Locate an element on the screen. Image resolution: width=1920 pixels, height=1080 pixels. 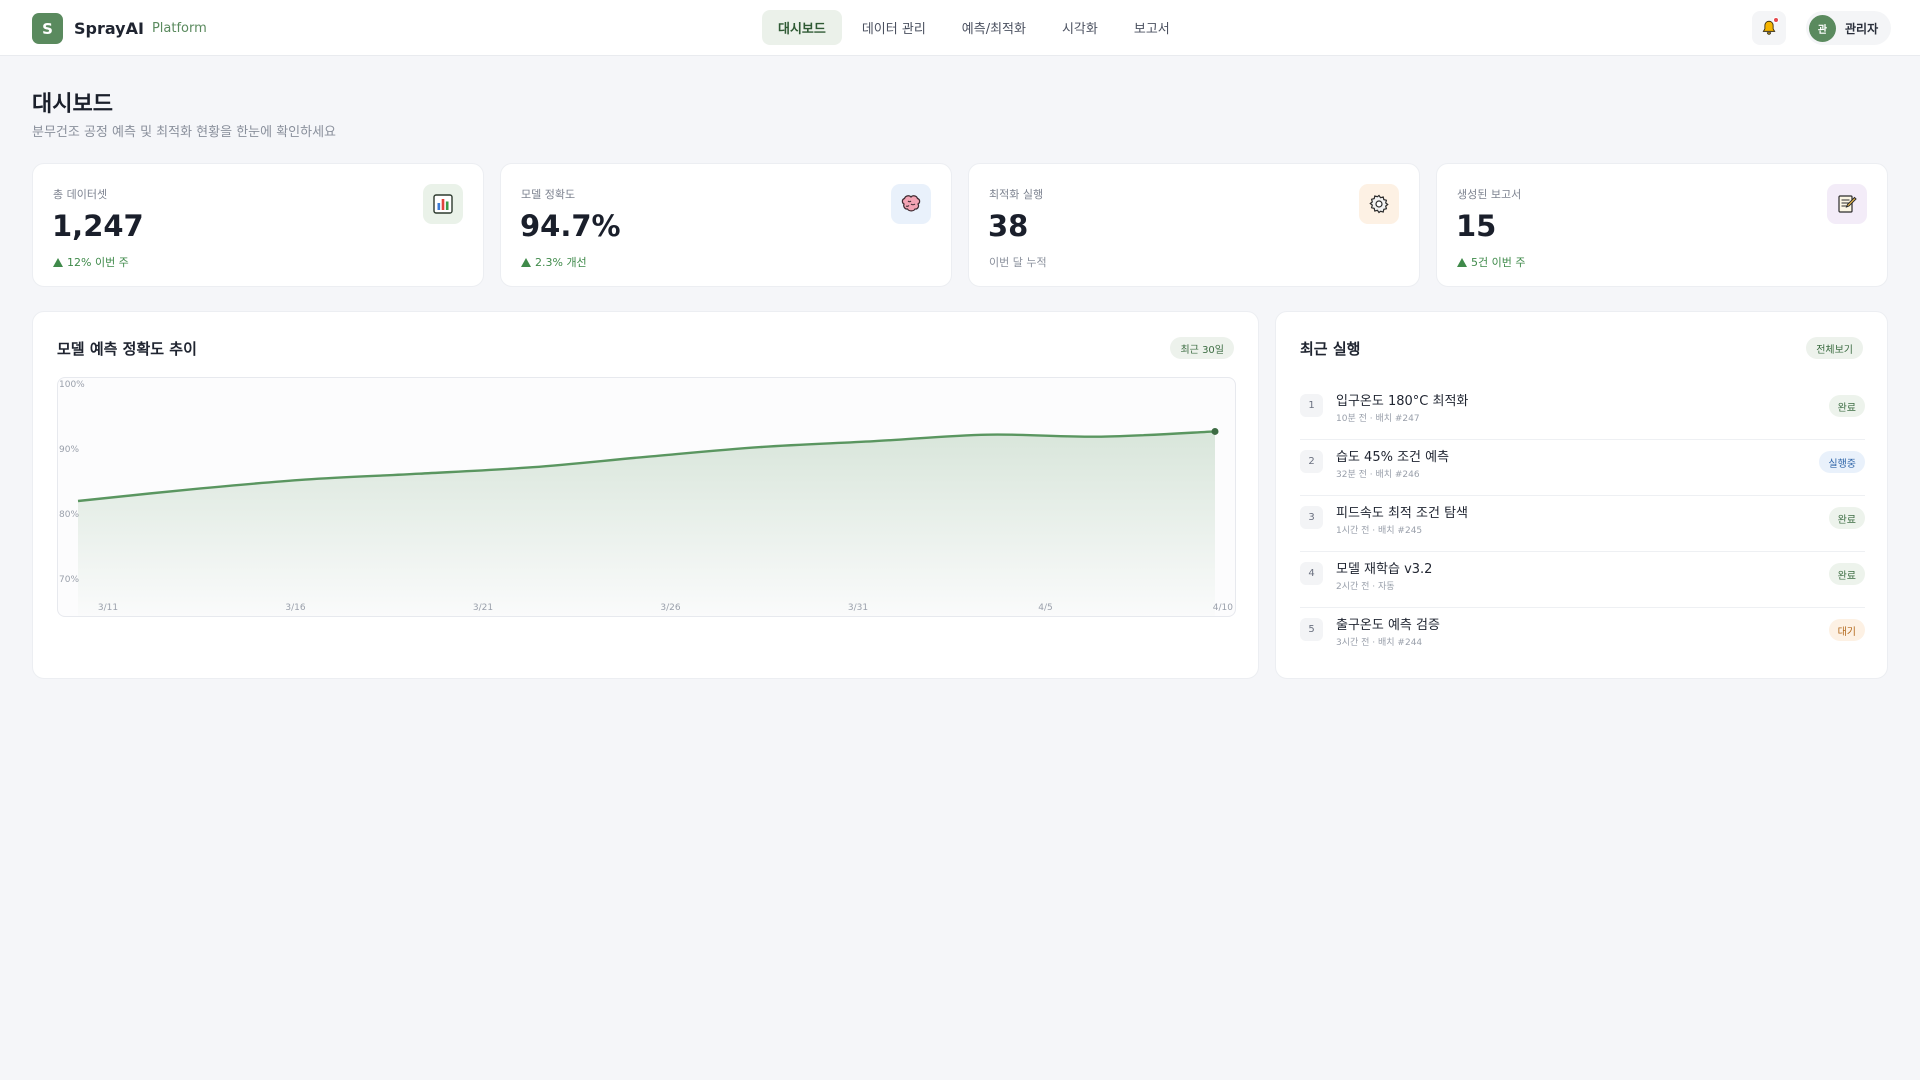
run-title: 출구온도 예측 검증 is located at coordinates (1388, 625).